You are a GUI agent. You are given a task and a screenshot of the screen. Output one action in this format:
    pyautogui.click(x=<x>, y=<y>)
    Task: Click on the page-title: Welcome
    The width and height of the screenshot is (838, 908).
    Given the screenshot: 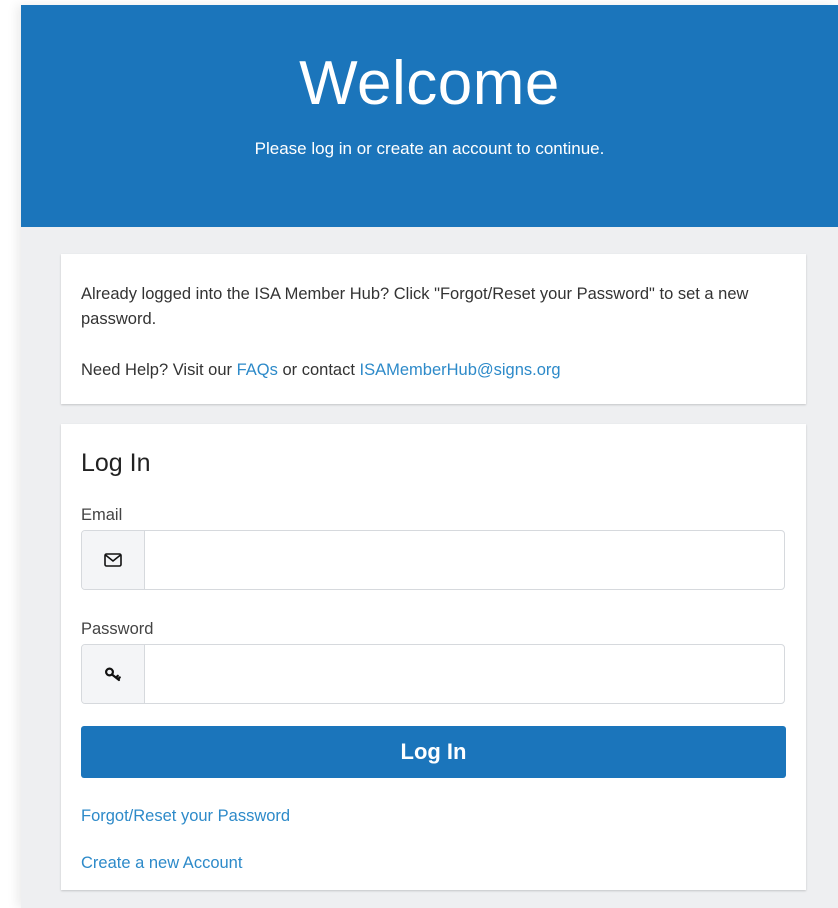 What is the action you would take?
    pyautogui.click(x=429, y=83)
    